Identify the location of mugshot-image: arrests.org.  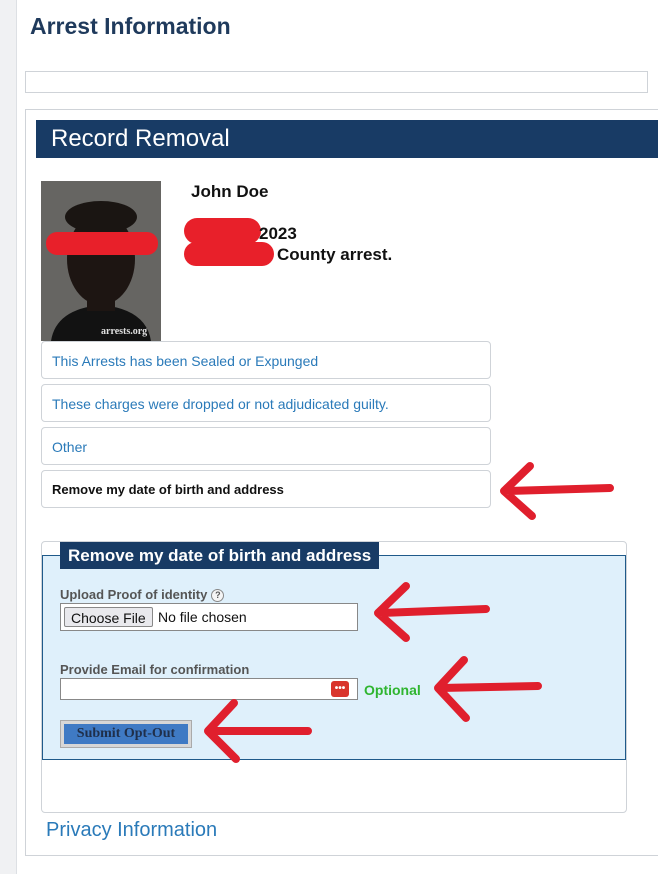
(101, 261).